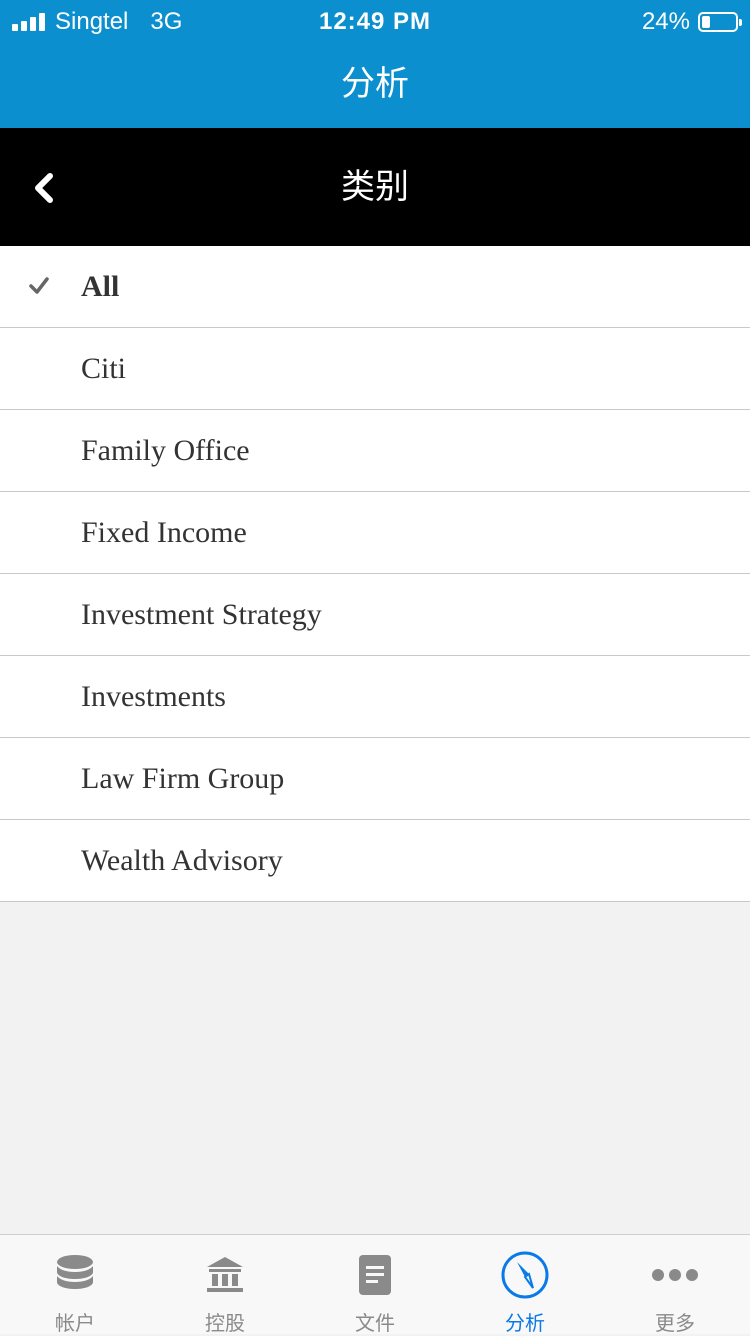 Image resolution: width=750 pixels, height=1336 pixels. What do you see at coordinates (375, 615) in the screenshot?
I see `category-item: Investment Strategy` at bounding box center [375, 615].